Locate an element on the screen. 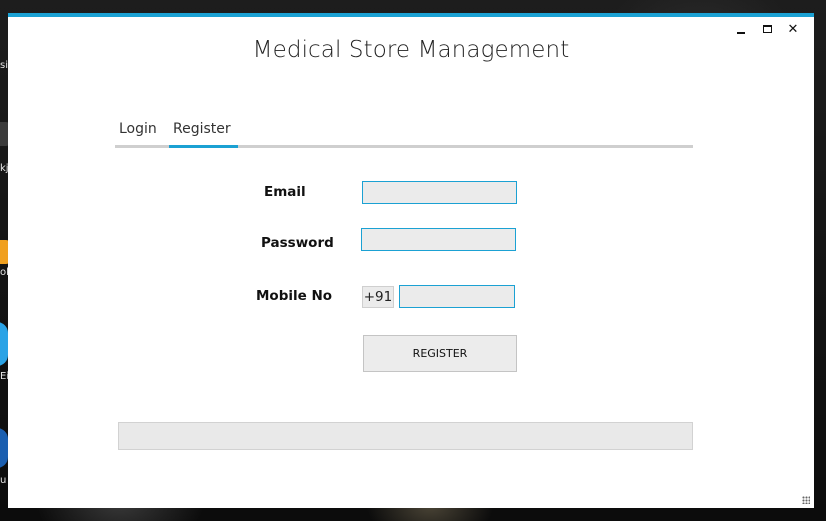  register-button: REGISTER is located at coordinates (440, 353).